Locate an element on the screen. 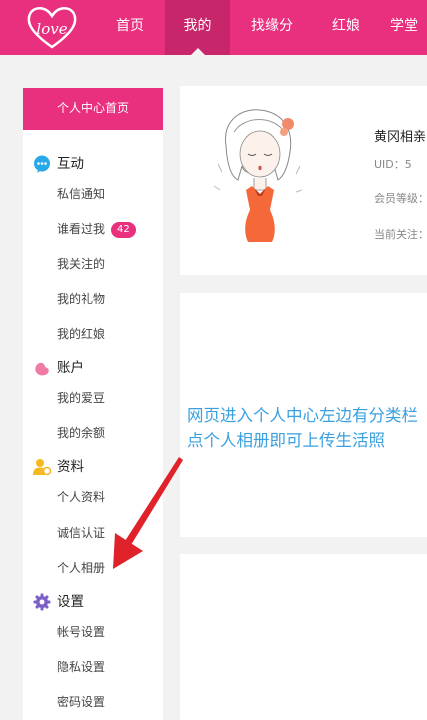 The width and height of the screenshot is (427, 720). nav-find-match: 找缘分 is located at coordinates (272, 27).